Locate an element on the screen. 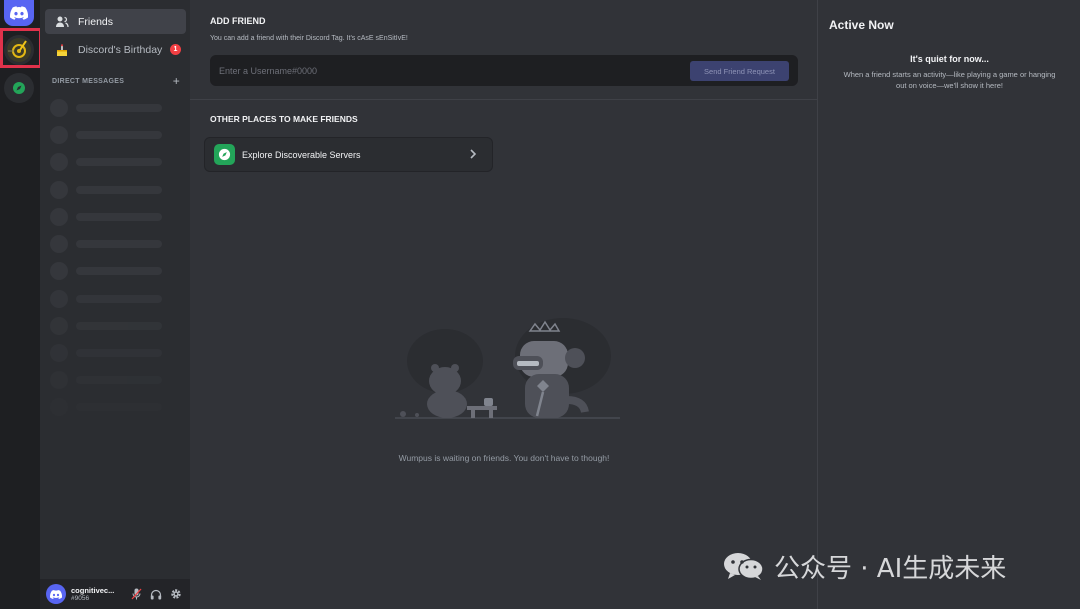 This screenshot has height=609, width=1080. notification-badge: 1 is located at coordinates (175, 49).